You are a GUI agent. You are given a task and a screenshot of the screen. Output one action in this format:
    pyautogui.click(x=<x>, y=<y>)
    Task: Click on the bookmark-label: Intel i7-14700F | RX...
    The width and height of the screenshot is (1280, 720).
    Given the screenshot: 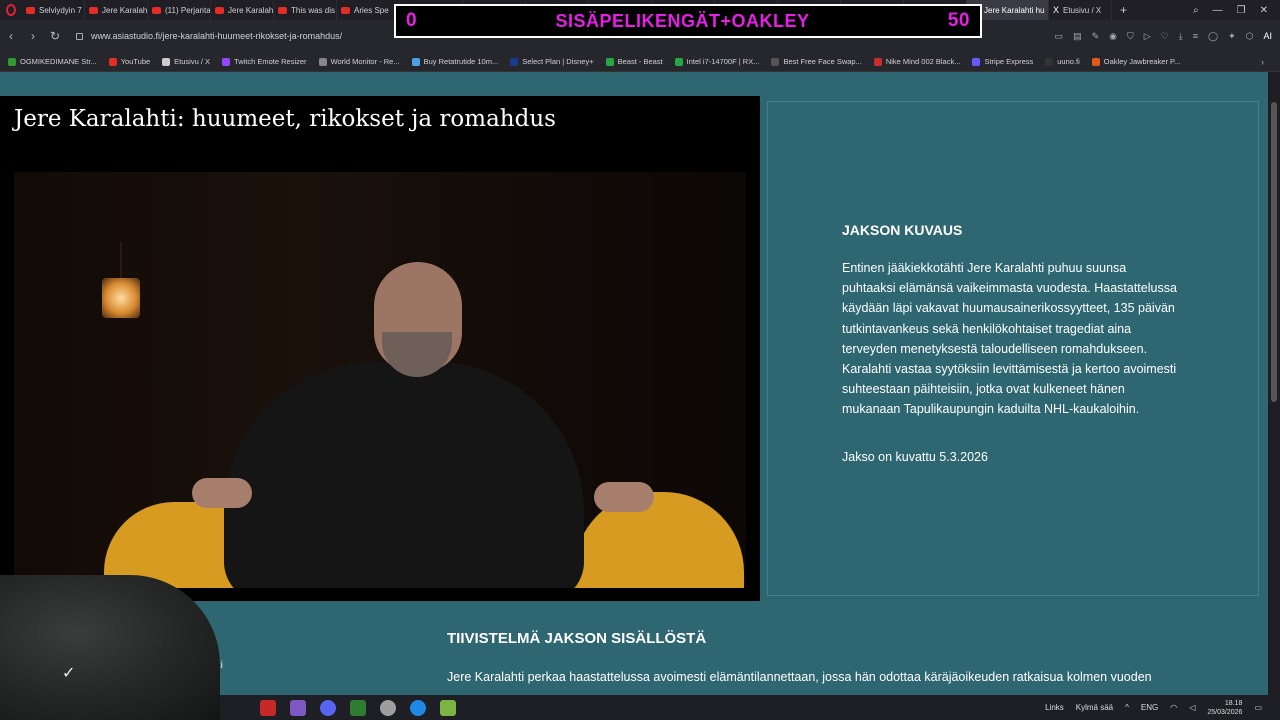 What is the action you would take?
    pyautogui.click(x=723, y=61)
    